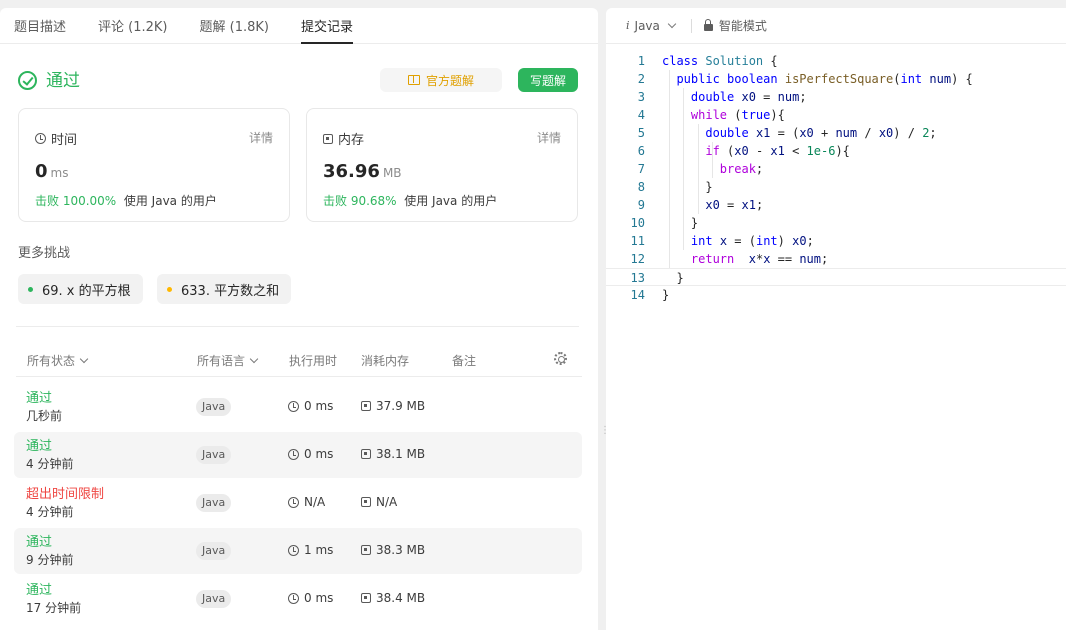 The image size is (1066, 630). What do you see at coordinates (27, 80) in the screenshot?
I see `check-circle-icon` at bounding box center [27, 80].